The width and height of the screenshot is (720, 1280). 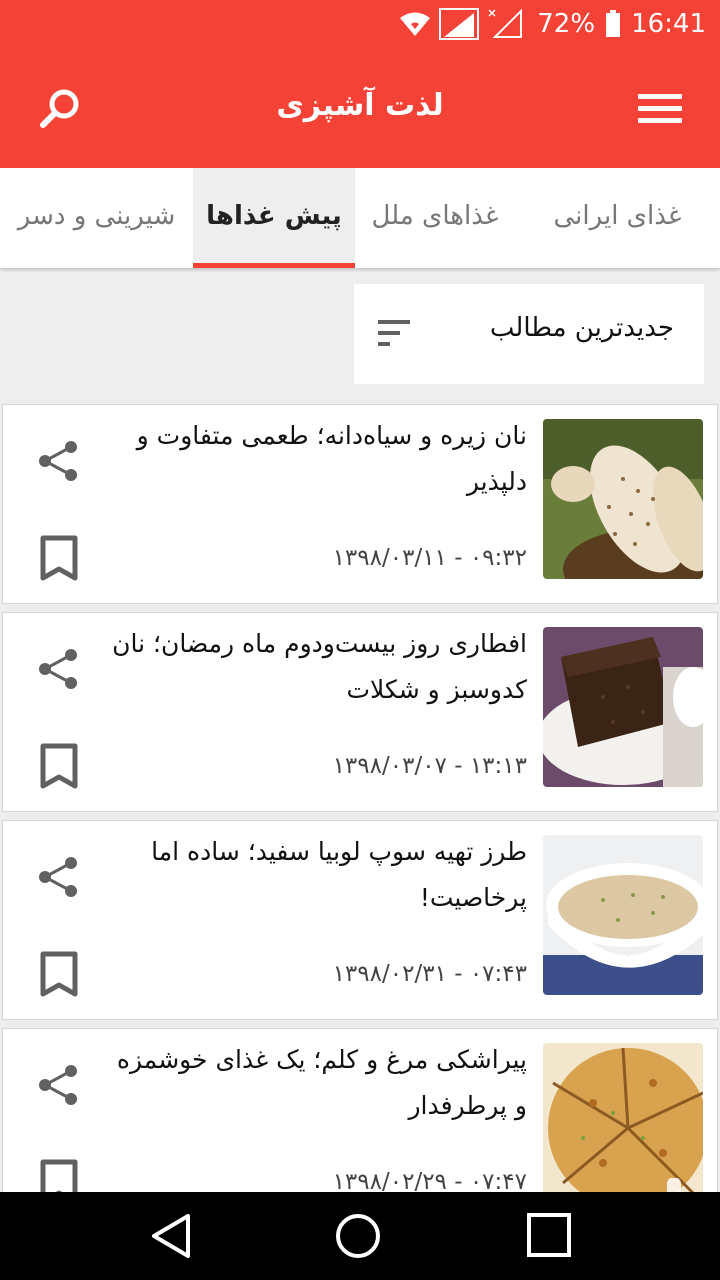 What do you see at coordinates (623, 915) in the screenshot?
I see `article-thumbnail-bean-soup` at bounding box center [623, 915].